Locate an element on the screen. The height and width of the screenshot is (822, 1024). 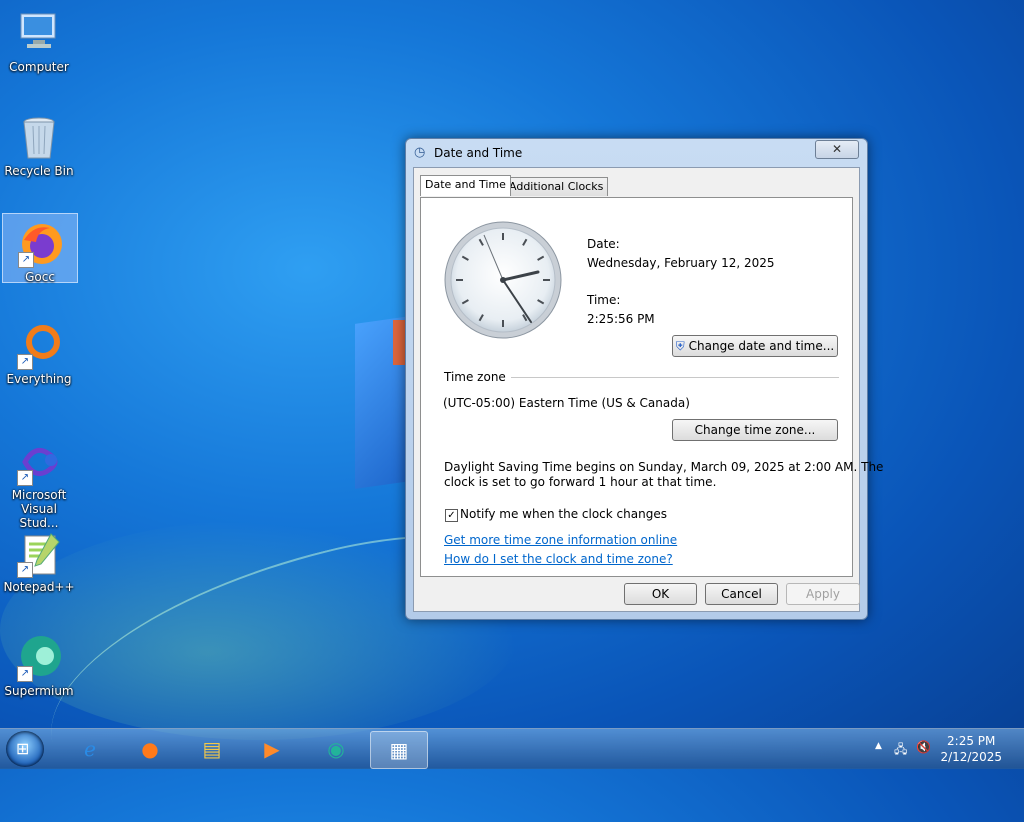
tab-label: Date and Time is located at coordinates (465, 184).